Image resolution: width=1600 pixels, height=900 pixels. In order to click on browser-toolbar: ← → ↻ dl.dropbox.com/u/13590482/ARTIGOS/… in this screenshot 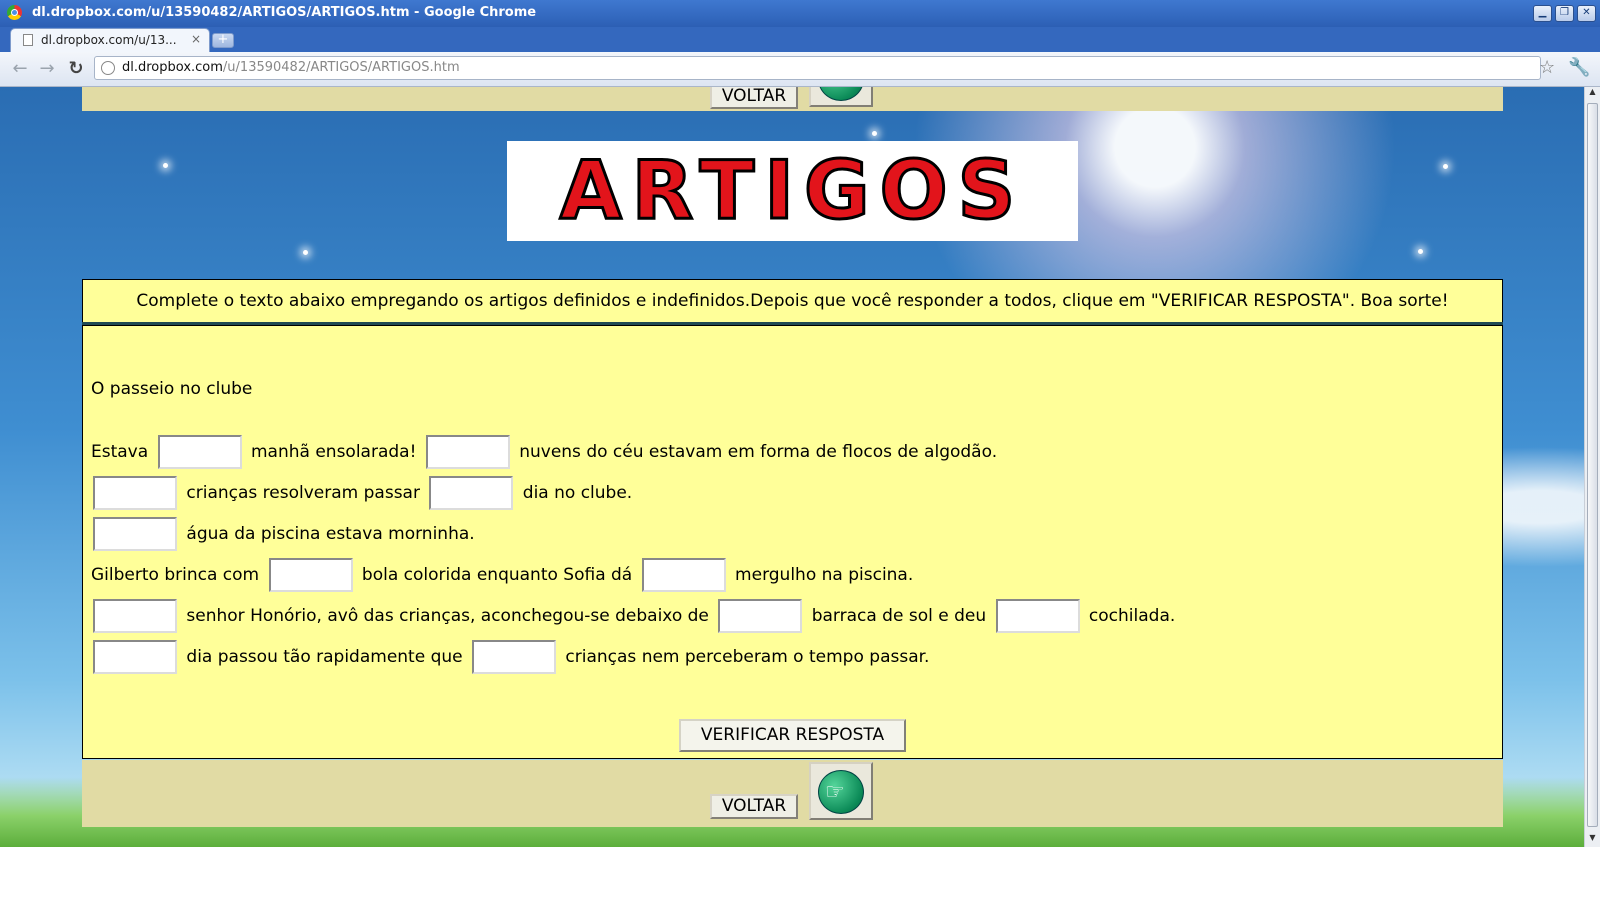, I will do `click(800, 69)`.